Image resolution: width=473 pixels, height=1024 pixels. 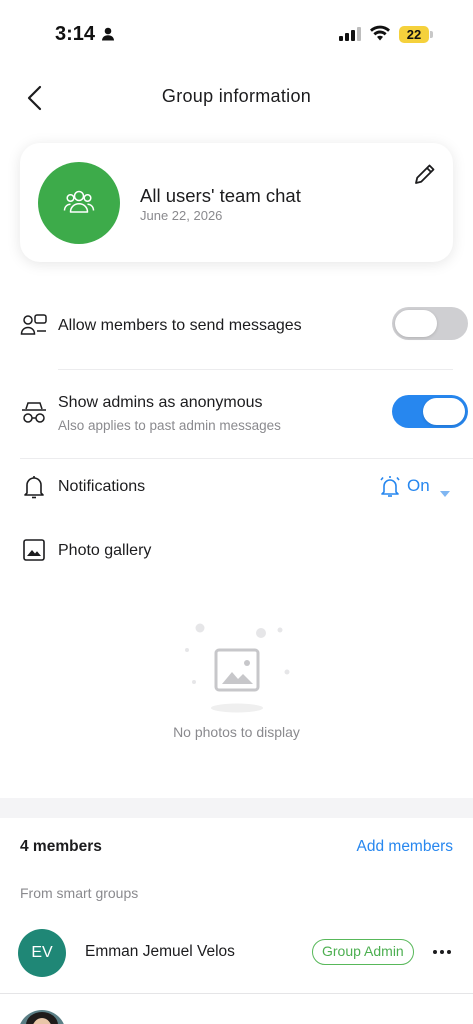 I want to click on image-icon, so click(x=34, y=552).